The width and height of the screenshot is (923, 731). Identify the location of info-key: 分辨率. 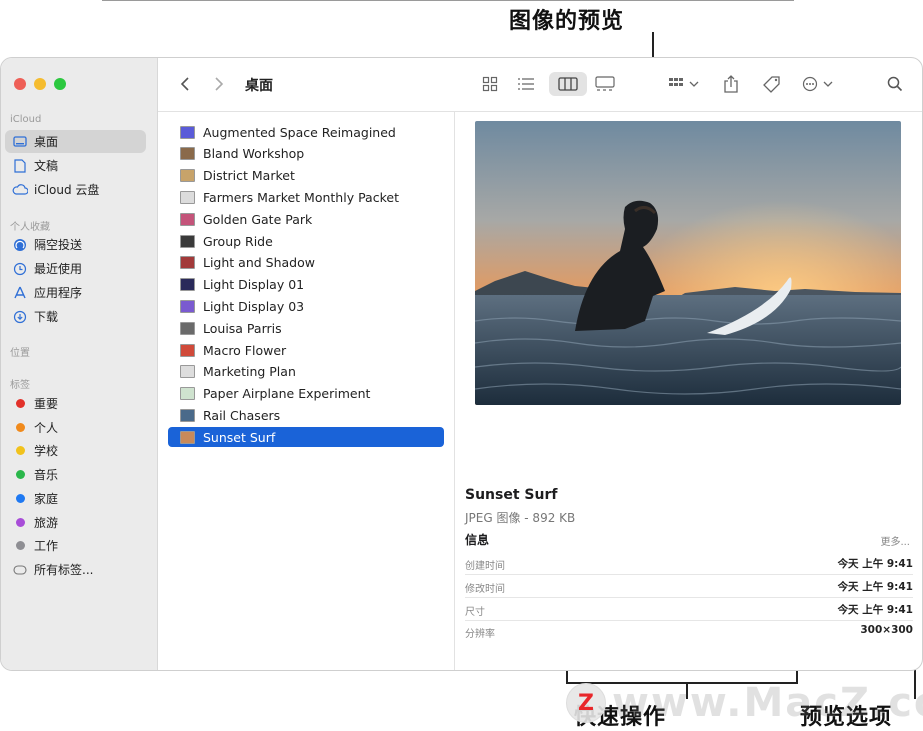
(480, 635).